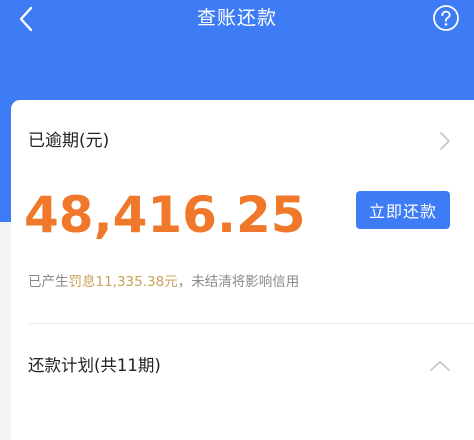  I want to click on penalty-notice: 已产生罚息11,335.38元，未结清将影响信用, so click(163, 282).